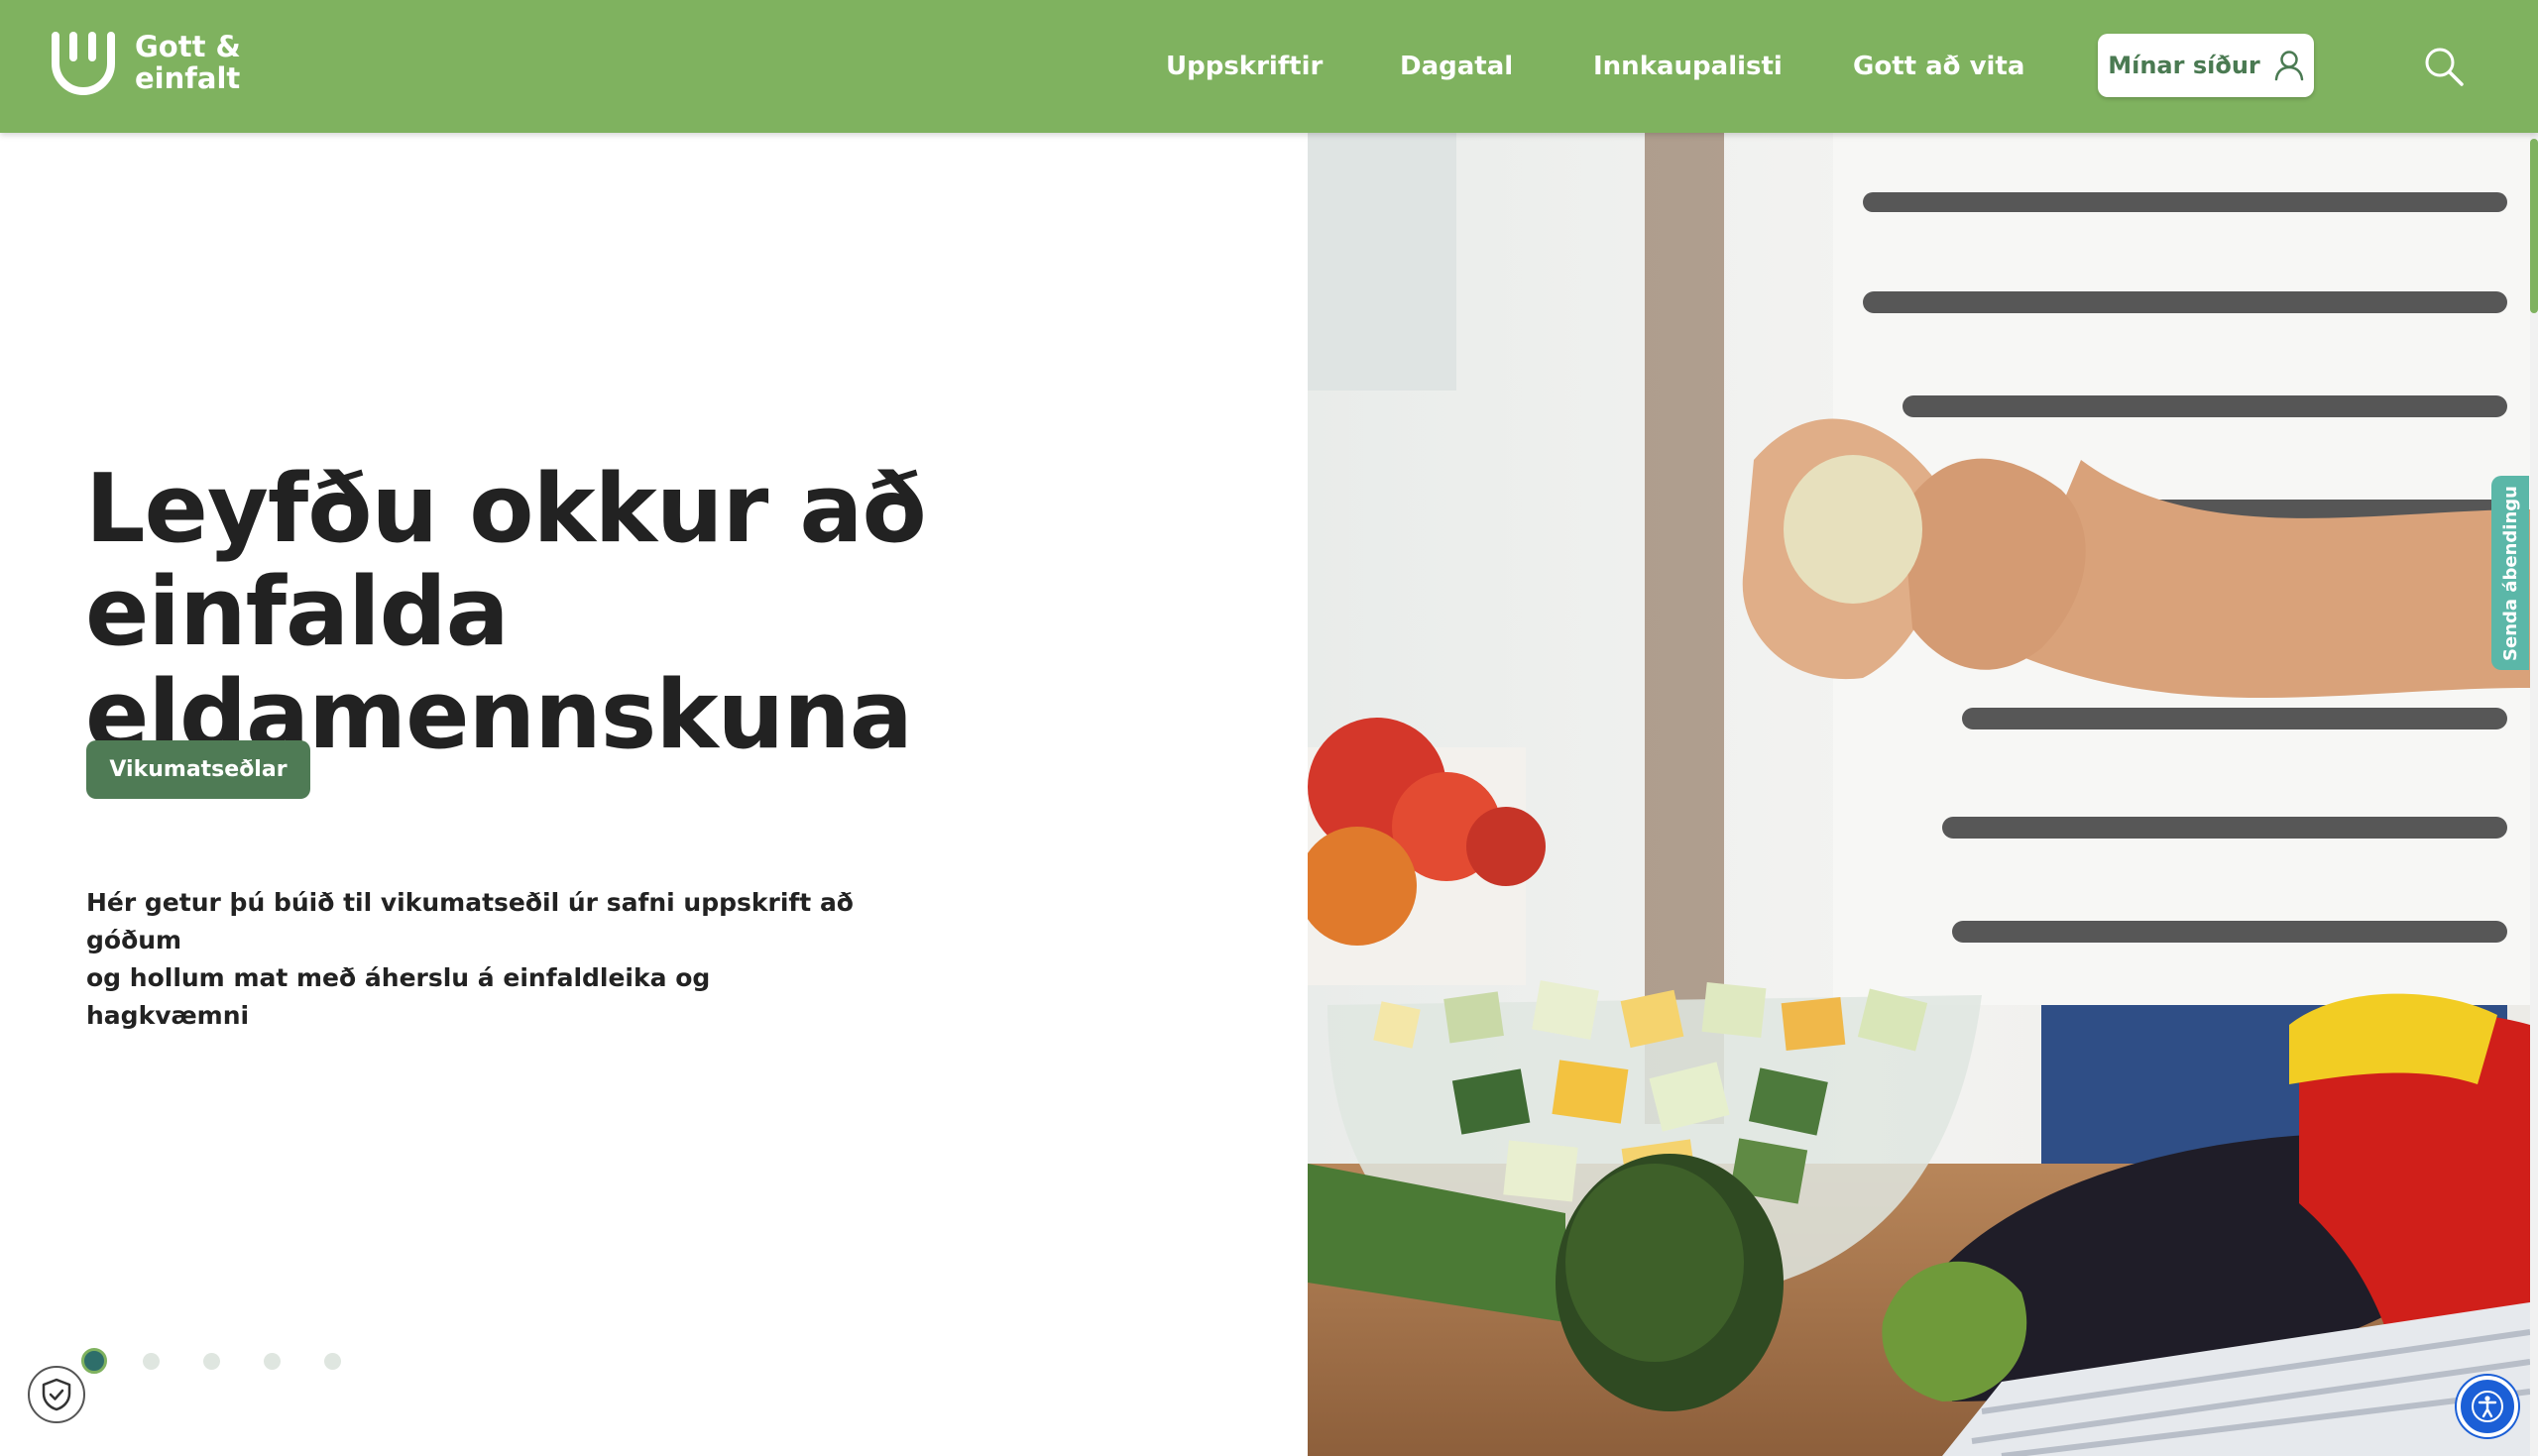 Image resolution: width=2538 pixels, height=1456 pixels. What do you see at coordinates (188, 78) in the screenshot?
I see `logo-line-2: einfalt` at bounding box center [188, 78].